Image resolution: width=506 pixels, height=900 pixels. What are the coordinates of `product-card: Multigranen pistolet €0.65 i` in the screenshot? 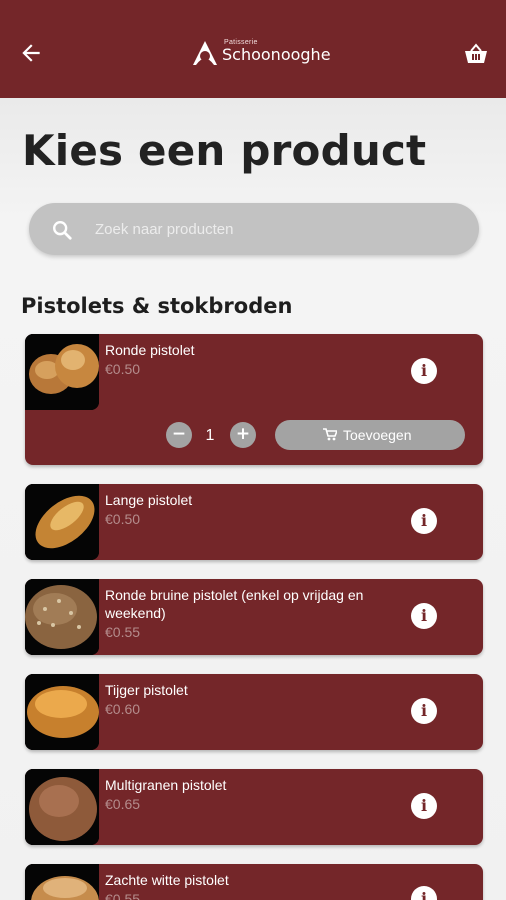 It's located at (254, 807).